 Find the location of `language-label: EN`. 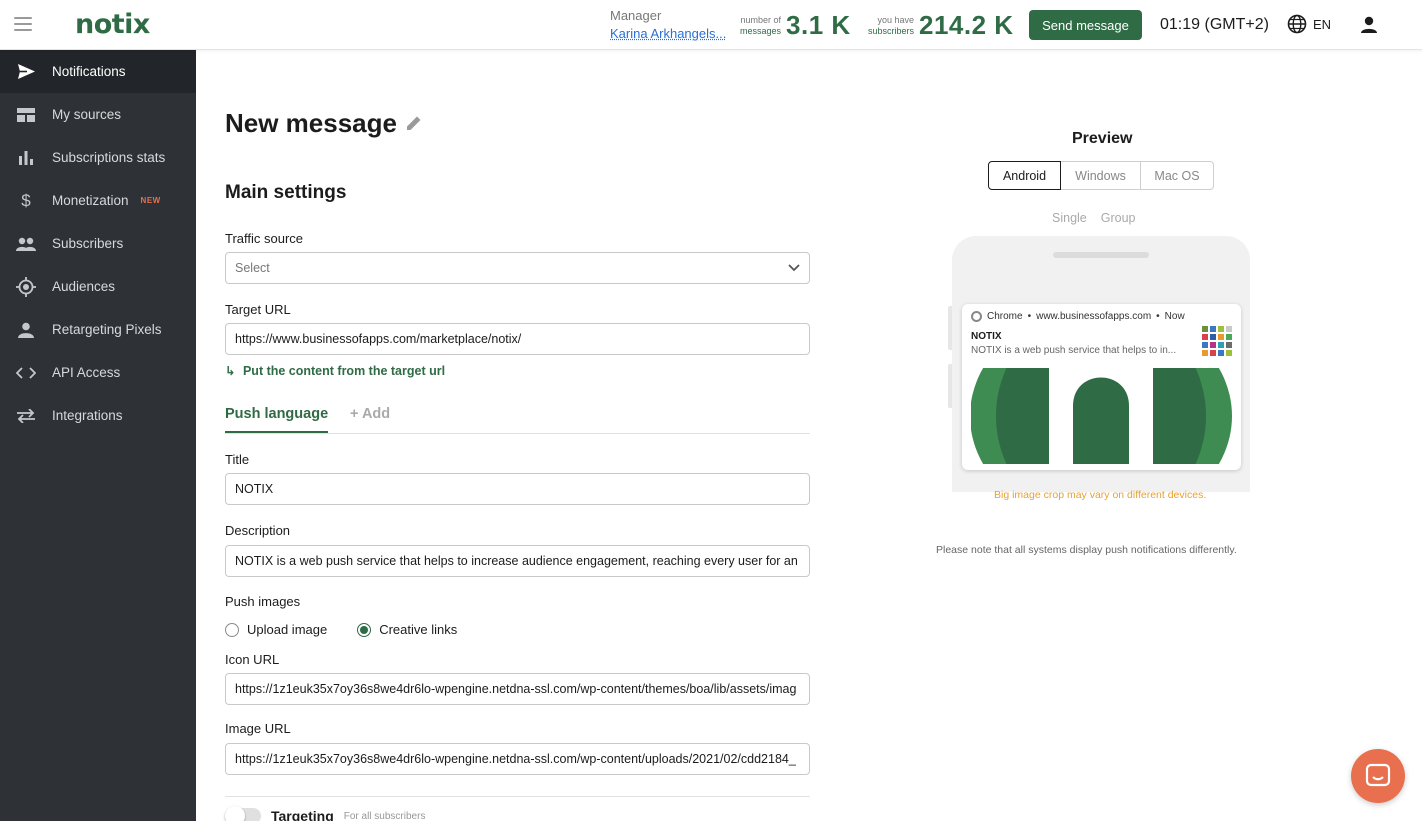

language-label: EN is located at coordinates (1322, 24).